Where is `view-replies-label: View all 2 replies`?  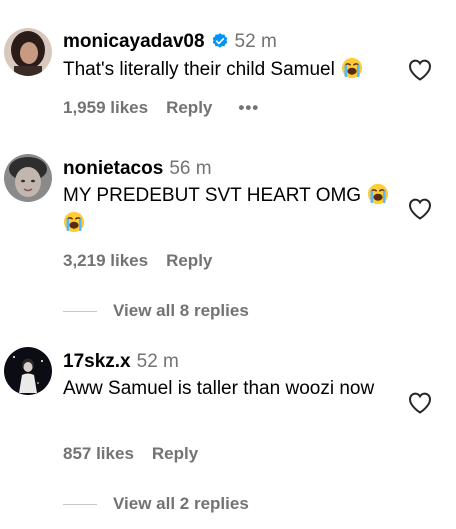
view-replies-label: View all 2 replies is located at coordinates (181, 503).